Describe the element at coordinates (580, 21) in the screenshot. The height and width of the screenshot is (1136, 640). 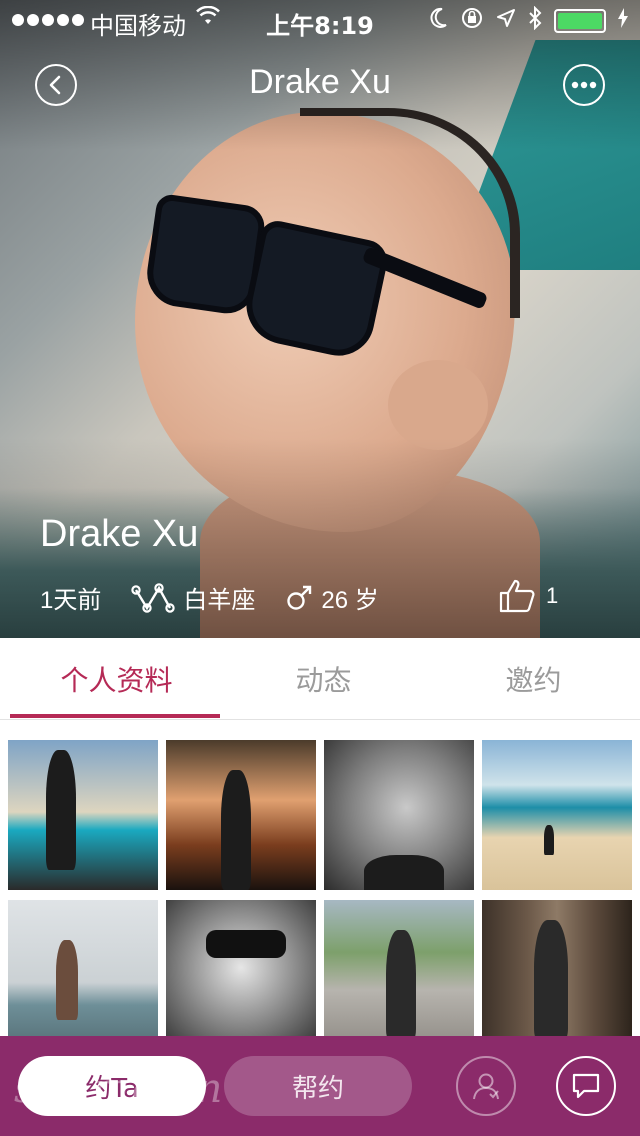
I see `battery-icon` at that location.